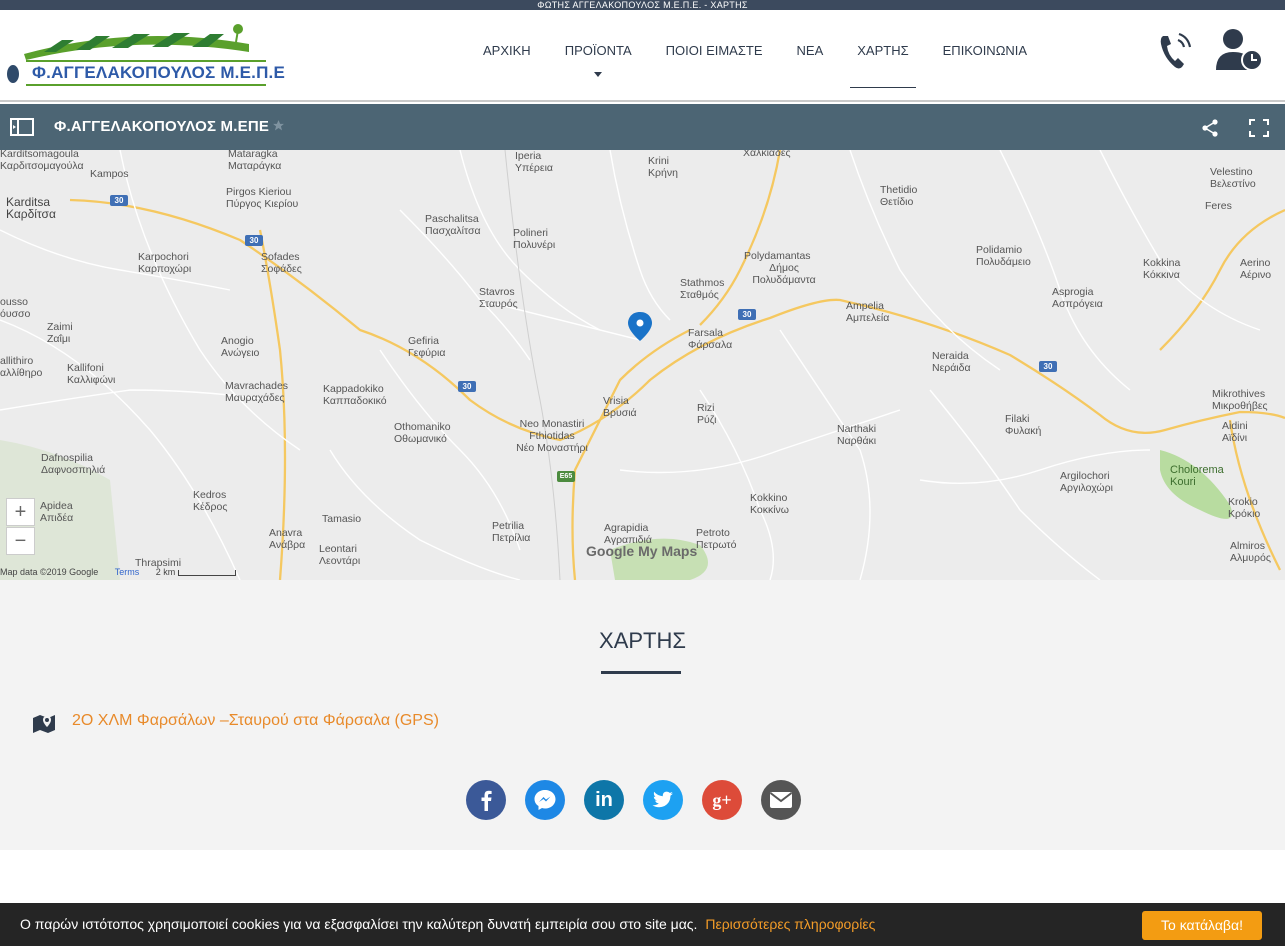  I want to click on email-share-button, so click(781, 800).